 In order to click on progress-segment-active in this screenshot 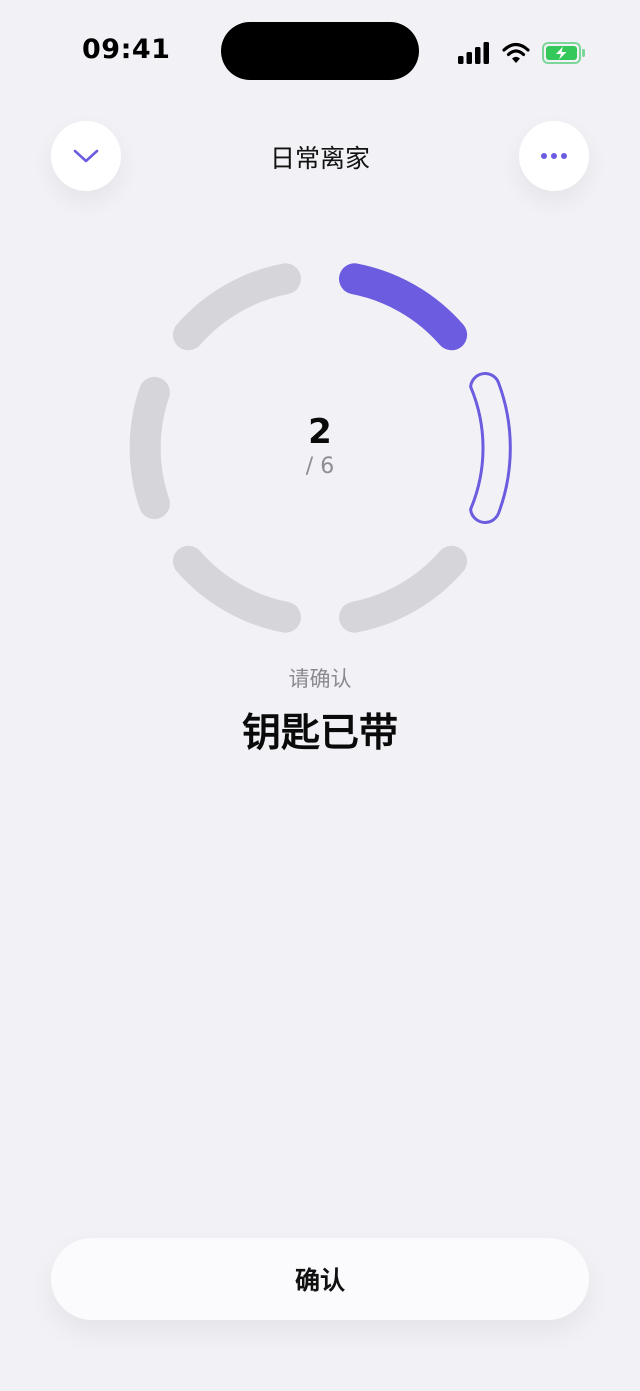, I will do `click(490, 448)`.